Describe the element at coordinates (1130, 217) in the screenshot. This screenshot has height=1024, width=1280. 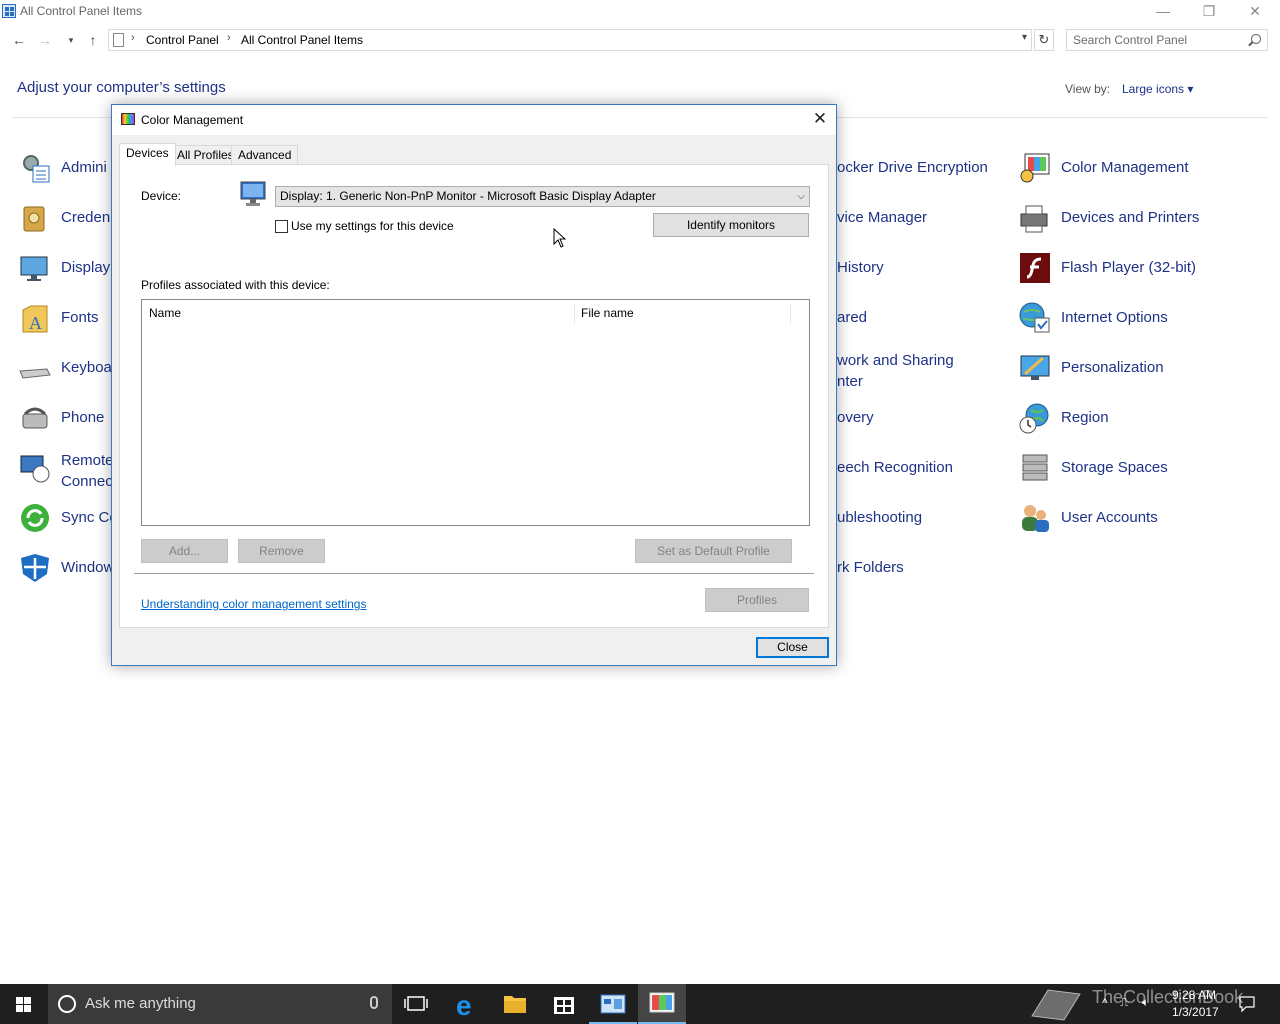
I see `cp-item-label: Devices and Printers` at that location.